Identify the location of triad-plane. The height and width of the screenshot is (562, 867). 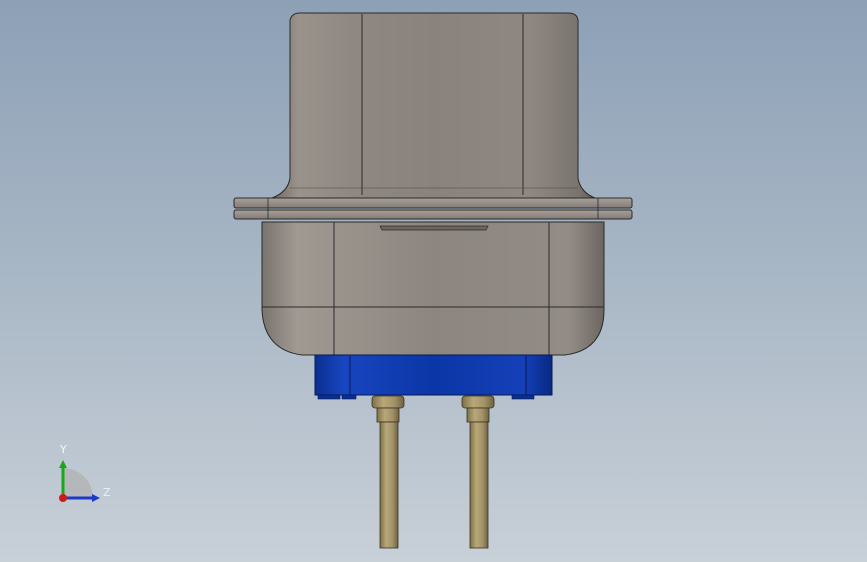
(78, 483).